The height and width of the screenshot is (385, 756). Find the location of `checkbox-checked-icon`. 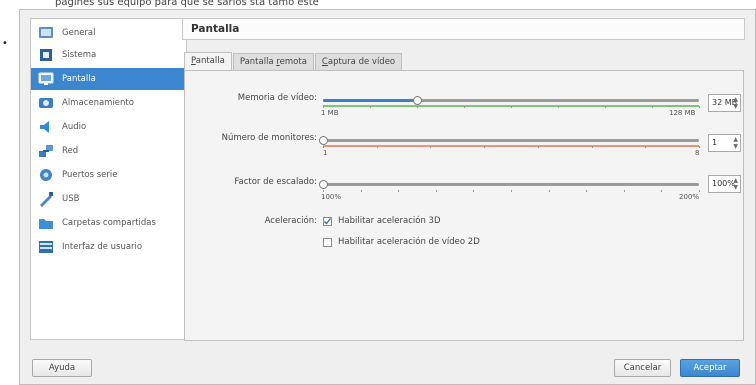

checkbox-checked-icon is located at coordinates (327, 221).